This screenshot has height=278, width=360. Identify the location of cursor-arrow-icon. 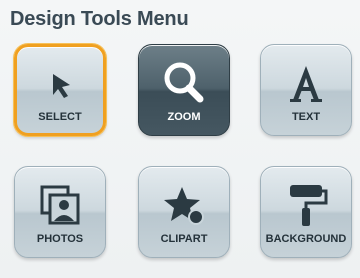
(60, 85).